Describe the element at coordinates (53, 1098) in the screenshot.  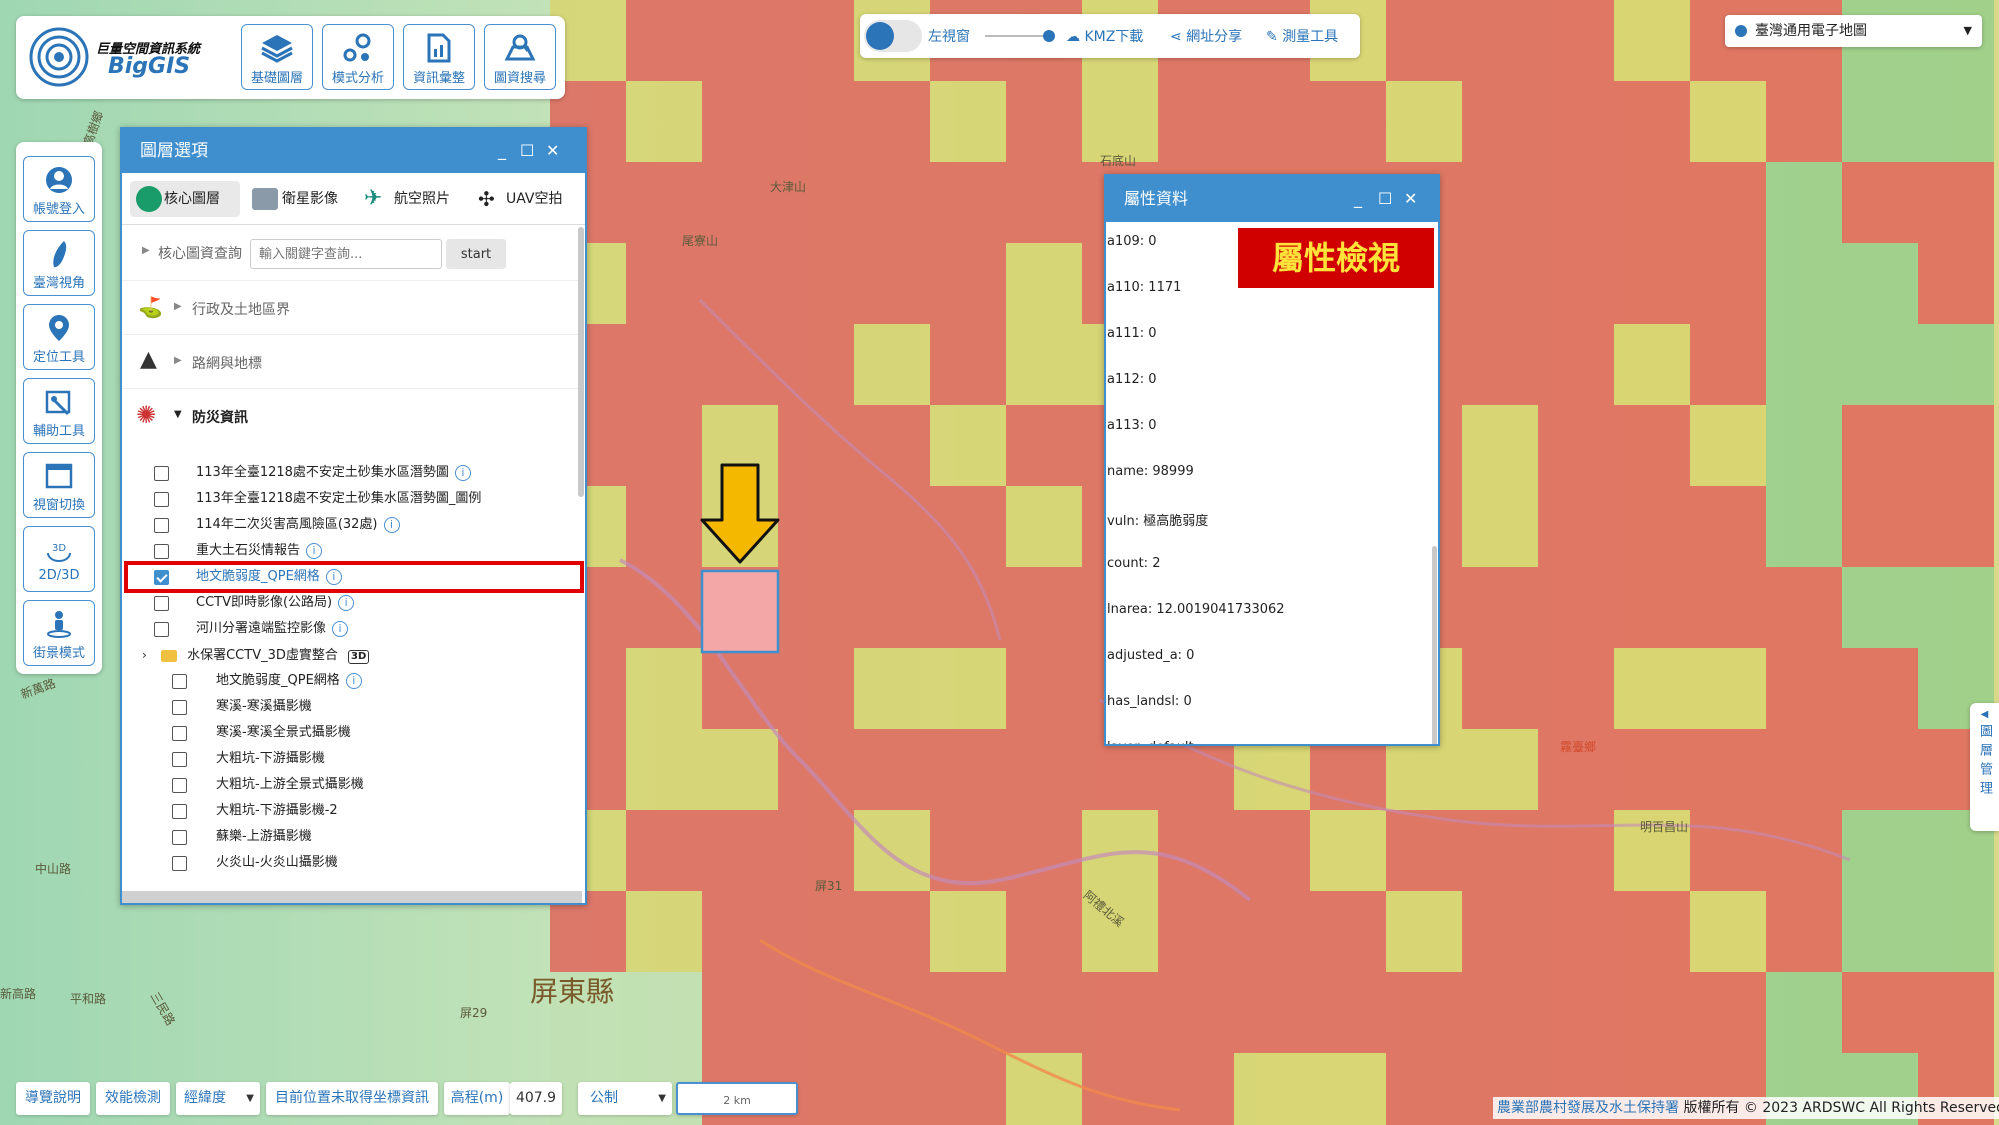
I see `guide-button: 導覽說明` at that location.